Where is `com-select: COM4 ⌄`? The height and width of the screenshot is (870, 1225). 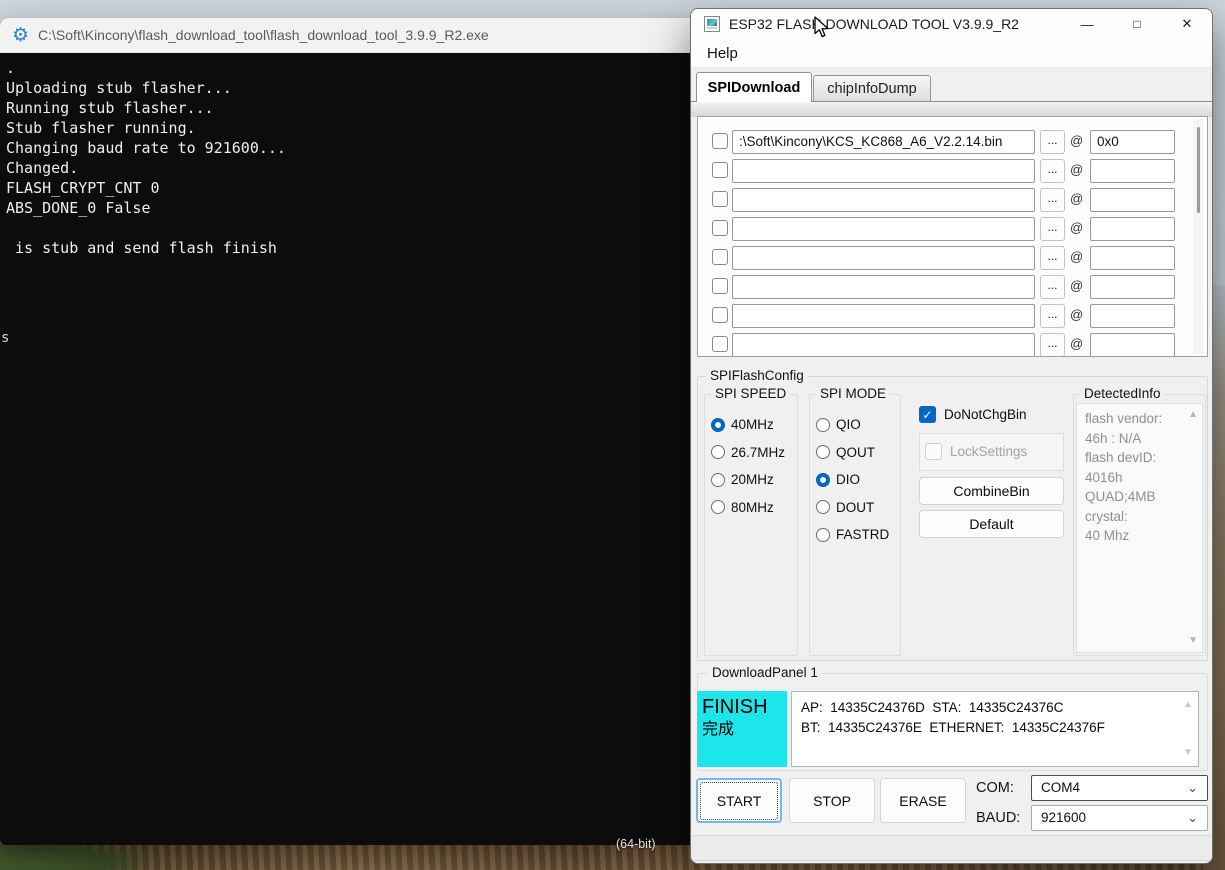
com-select: COM4 ⌄ is located at coordinates (1119, 788).